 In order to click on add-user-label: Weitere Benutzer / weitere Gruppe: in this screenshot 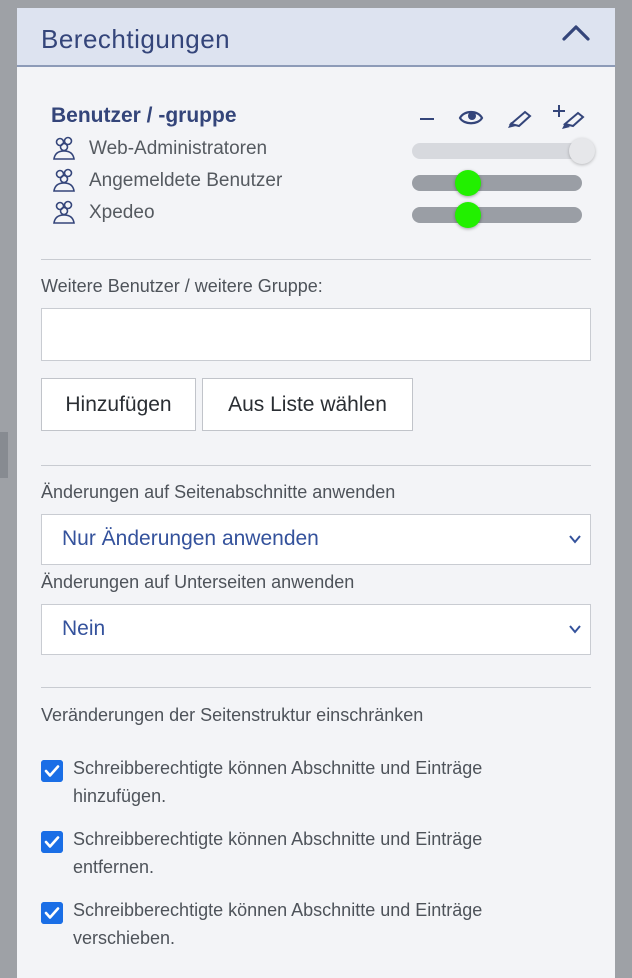, I will do `click(182, 286)`.